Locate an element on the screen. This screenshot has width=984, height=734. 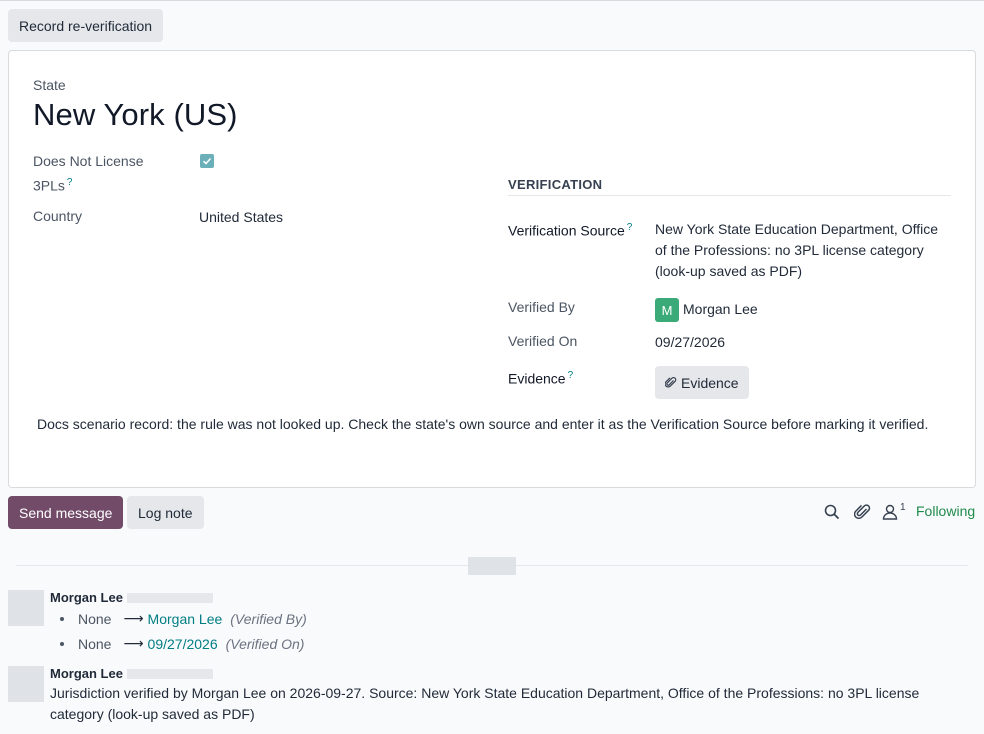
evidence-label: Evidence? is located at coordinates (540, 377).